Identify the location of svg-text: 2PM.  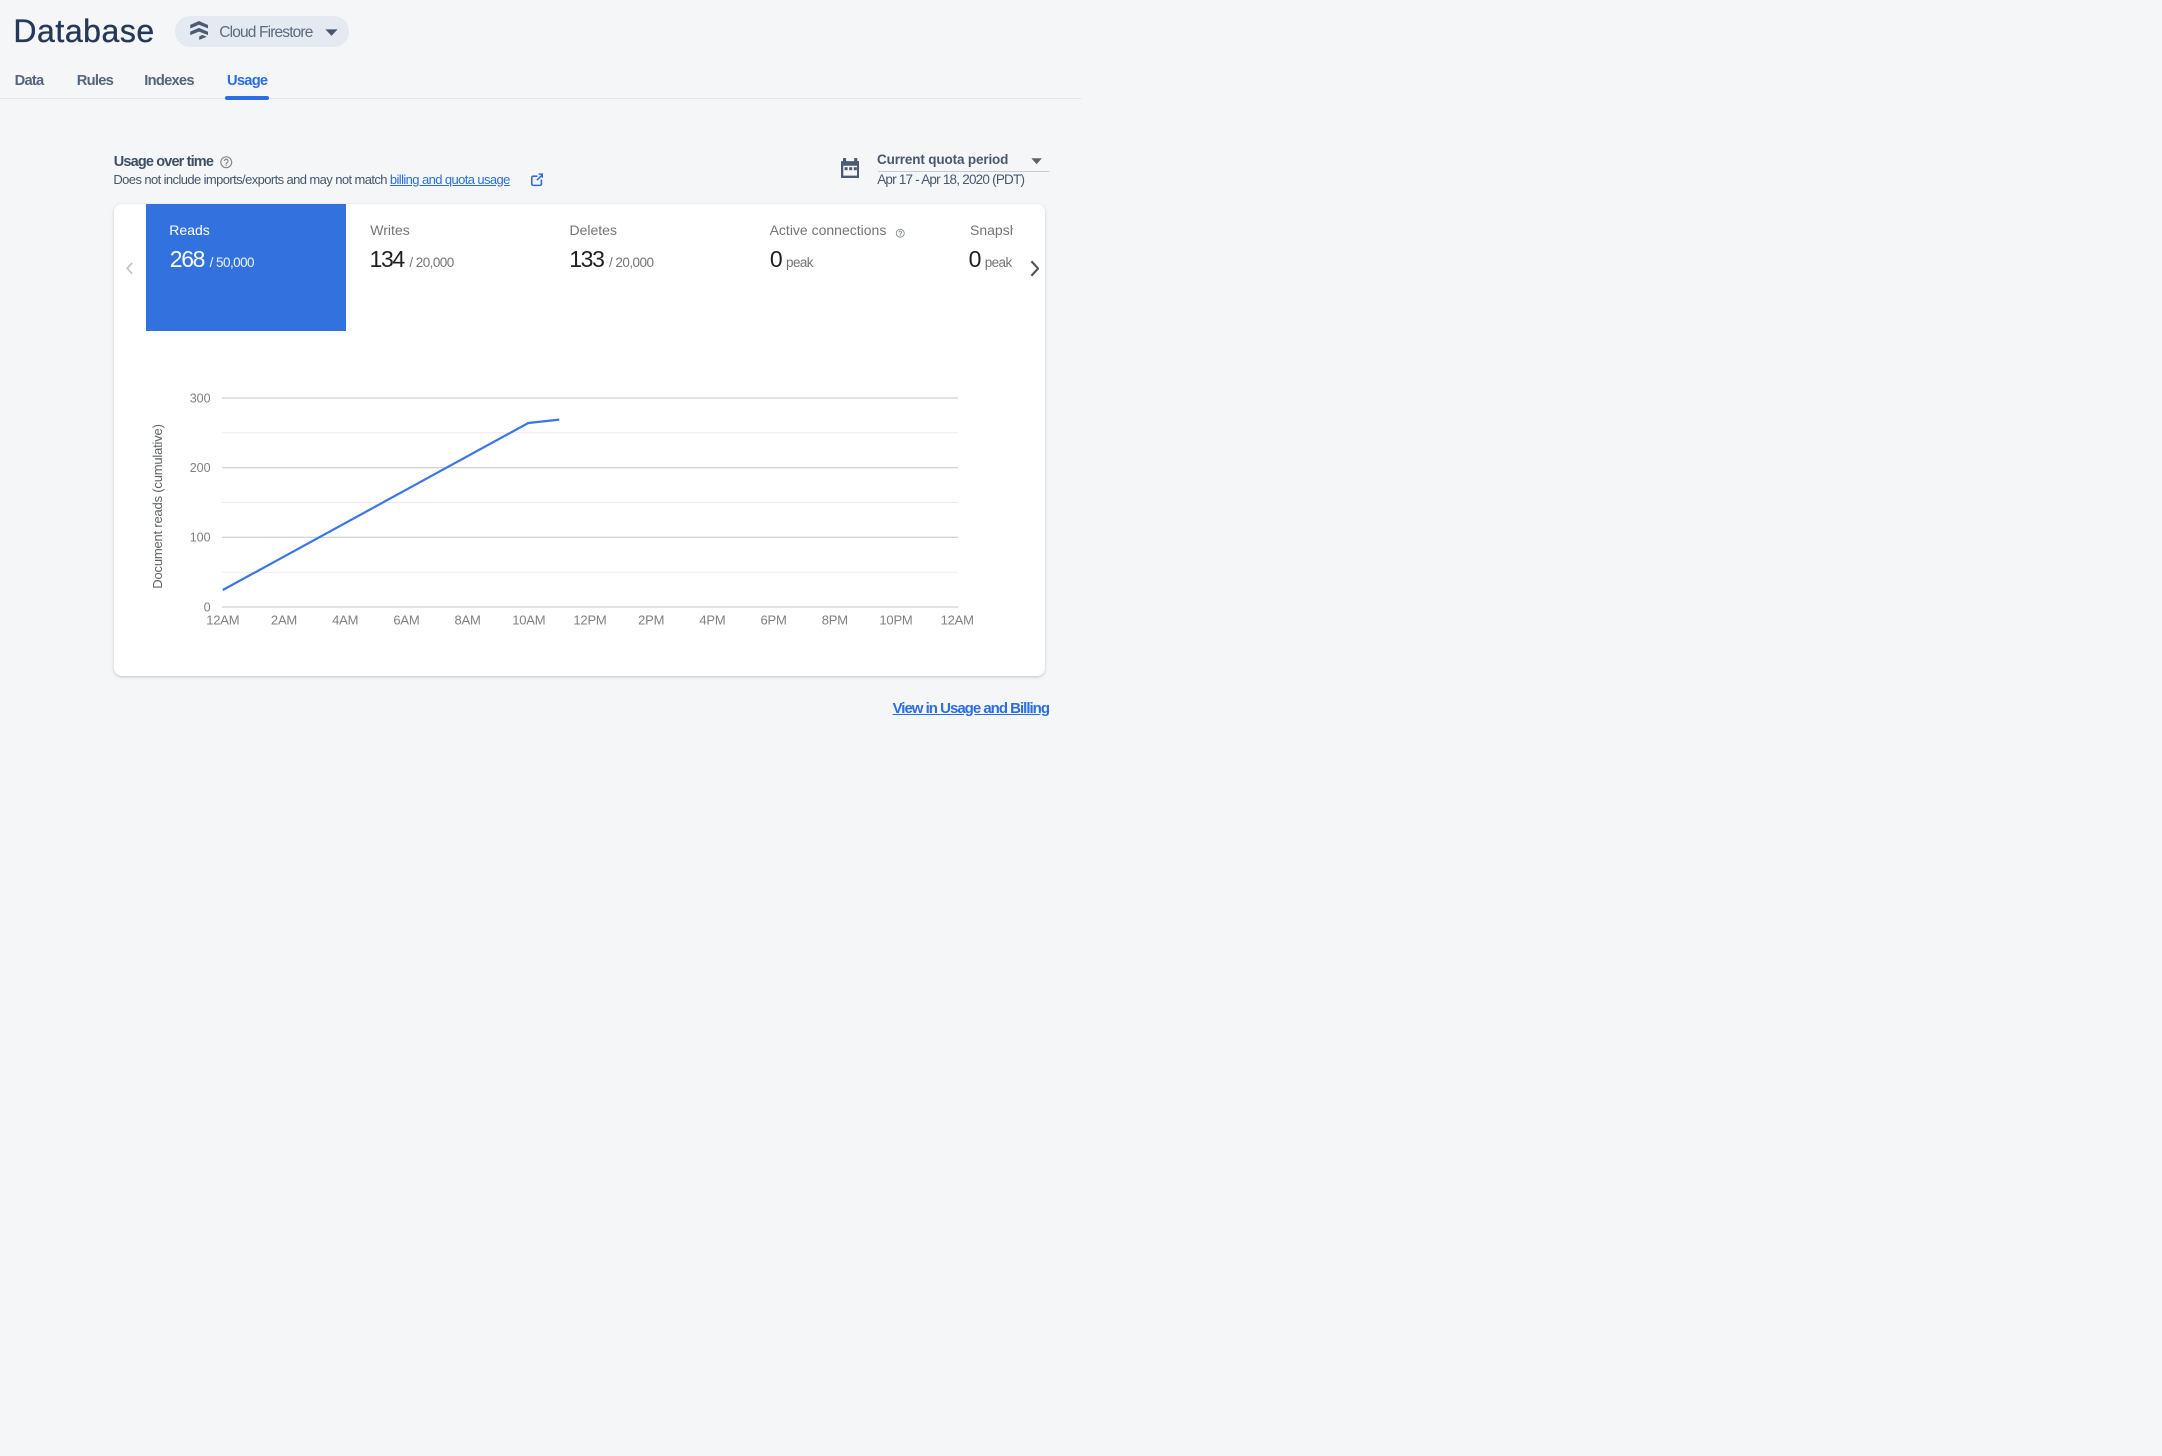
(651, 619).